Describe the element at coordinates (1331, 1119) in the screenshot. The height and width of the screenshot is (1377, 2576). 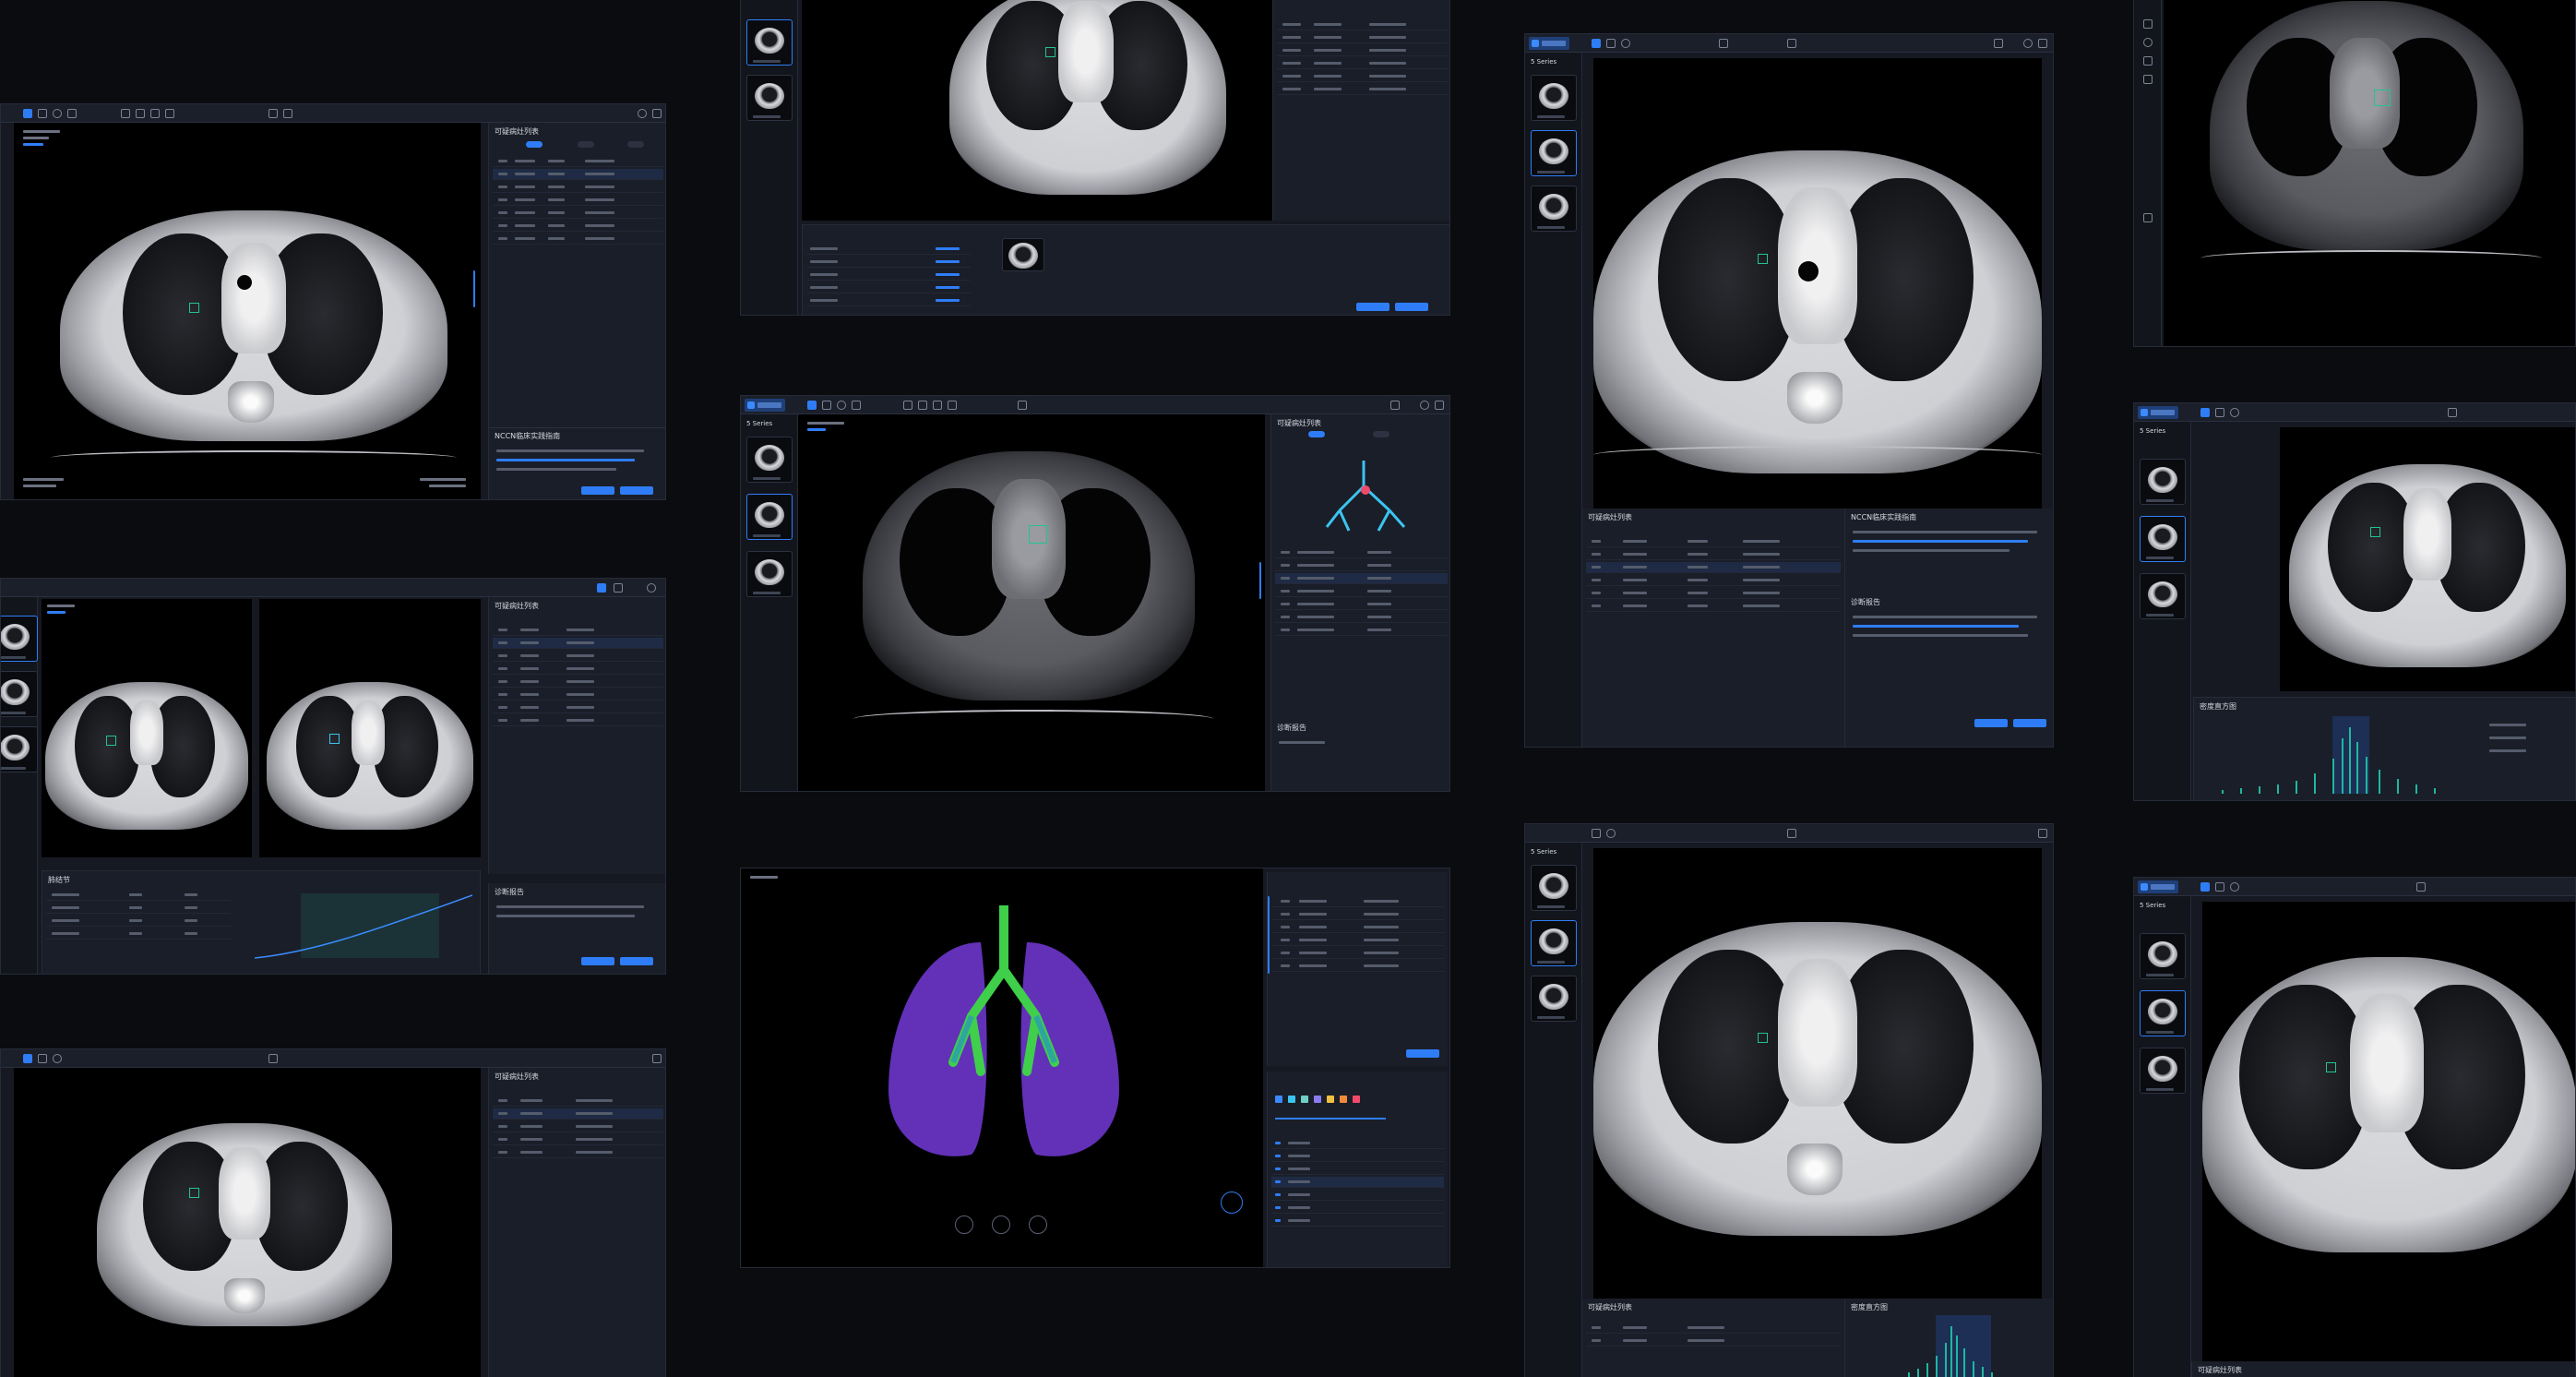
I see `opacity-slider-track` at that location.